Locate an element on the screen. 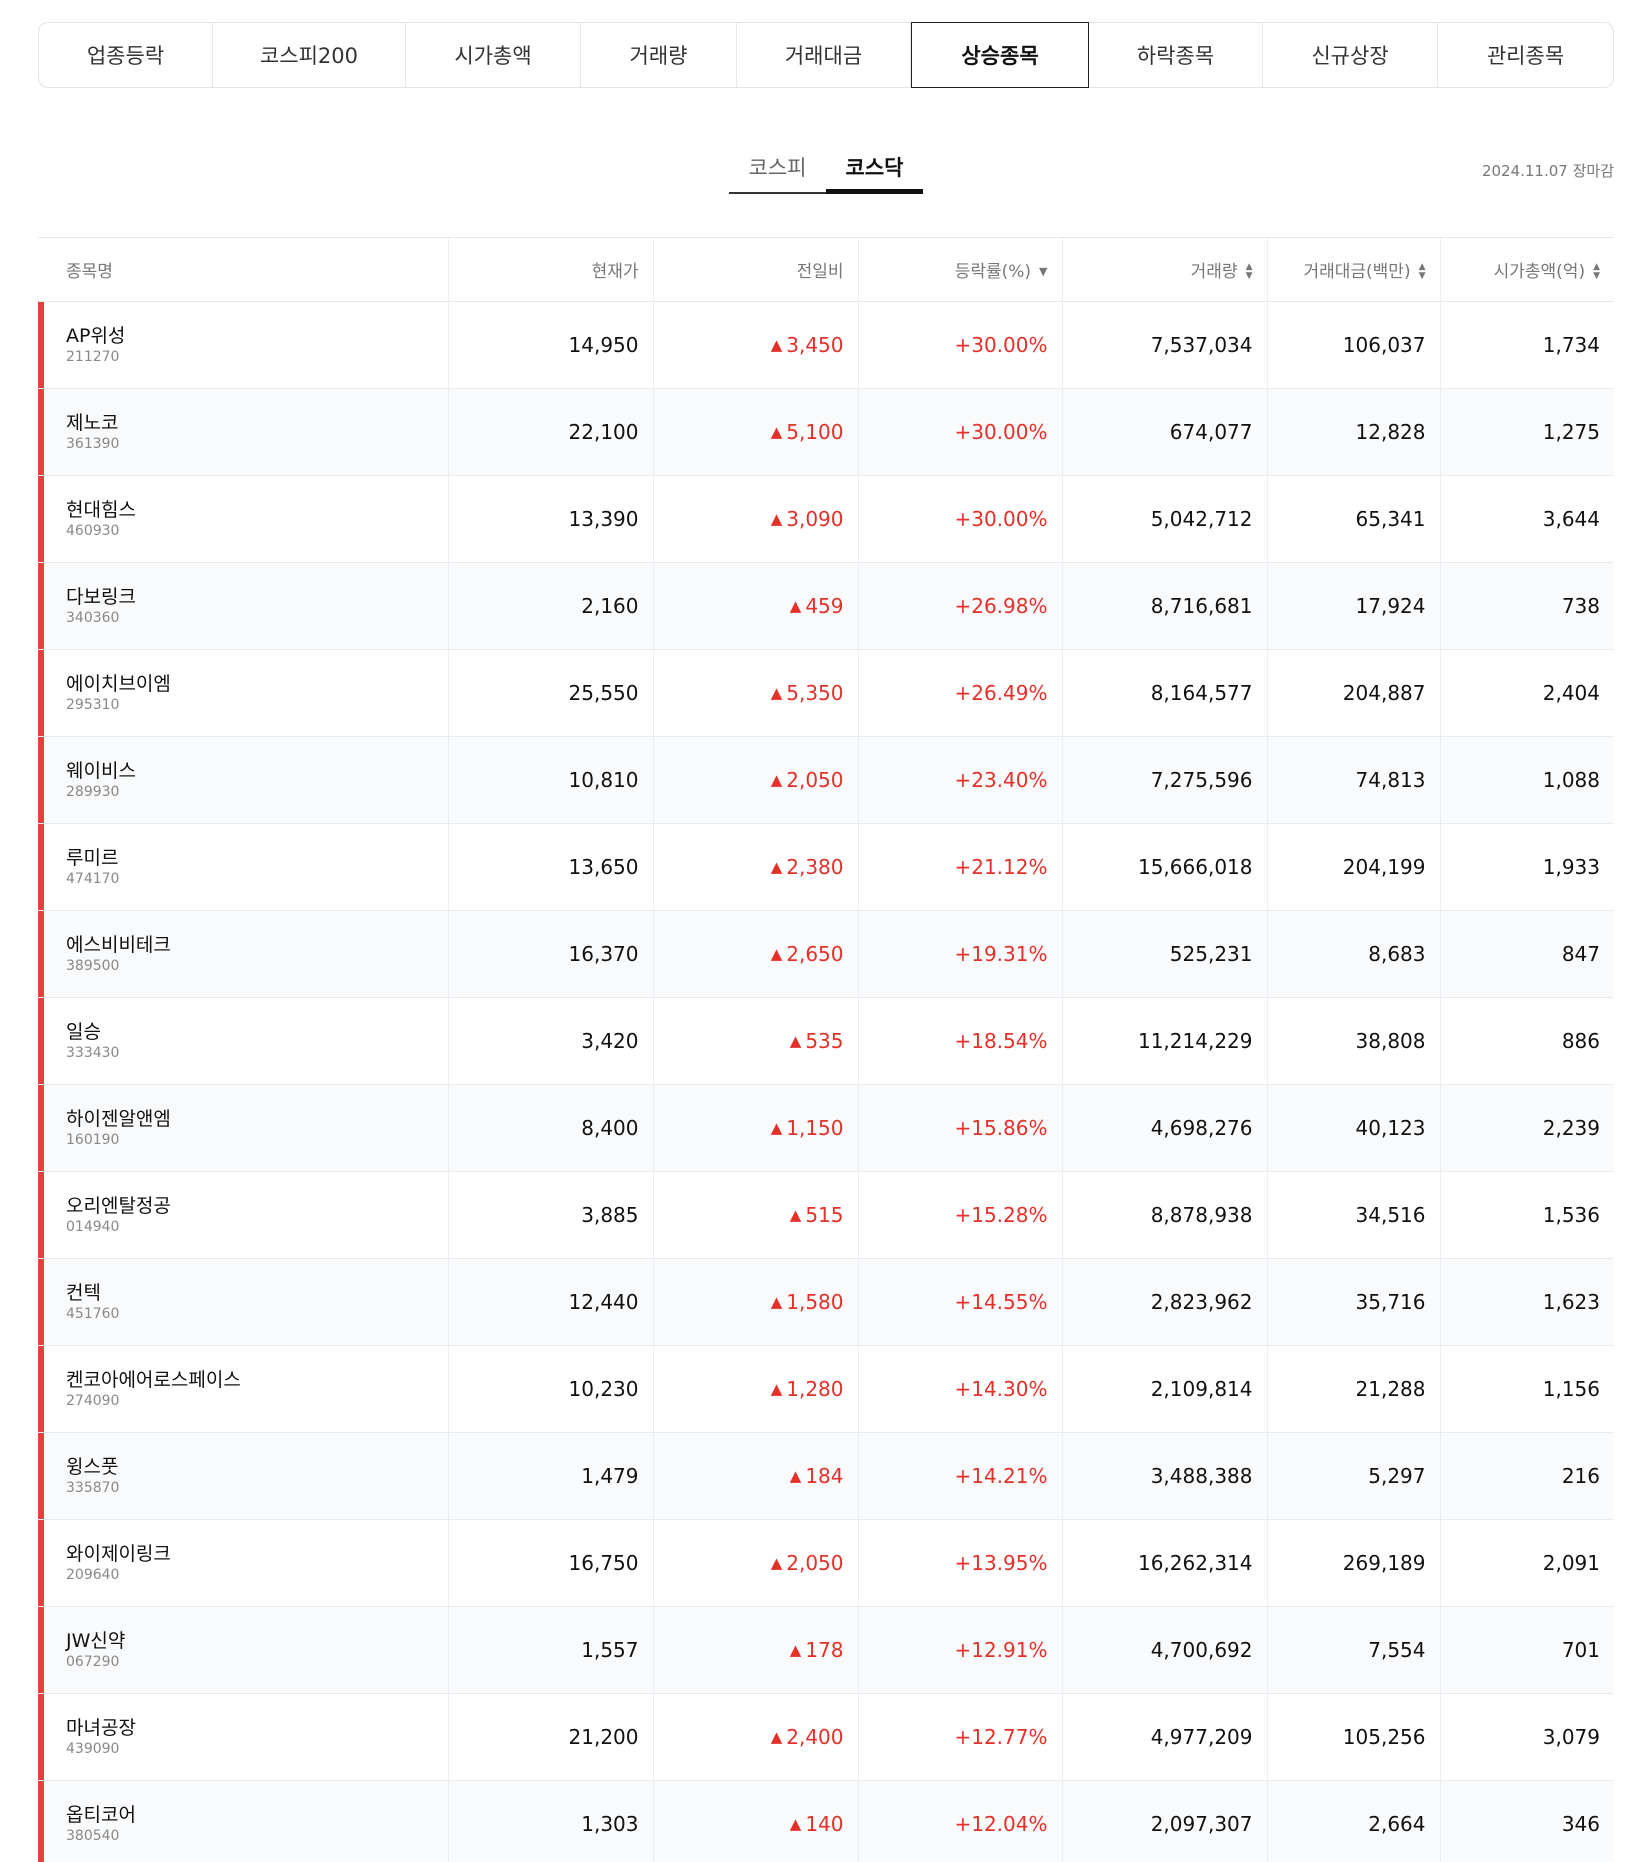 This screenshot has width=1648, height=1862. volume-cell: 3,488,388 is located at coordinates (1165, 1476).